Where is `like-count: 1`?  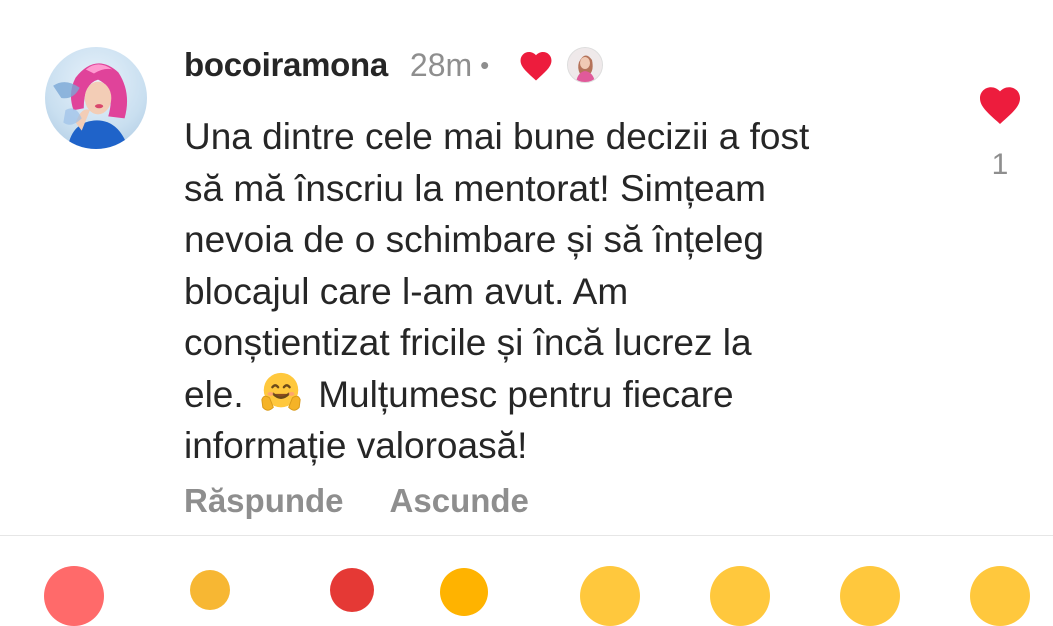 like-count: 1 is located at coordinates (1000, 165).